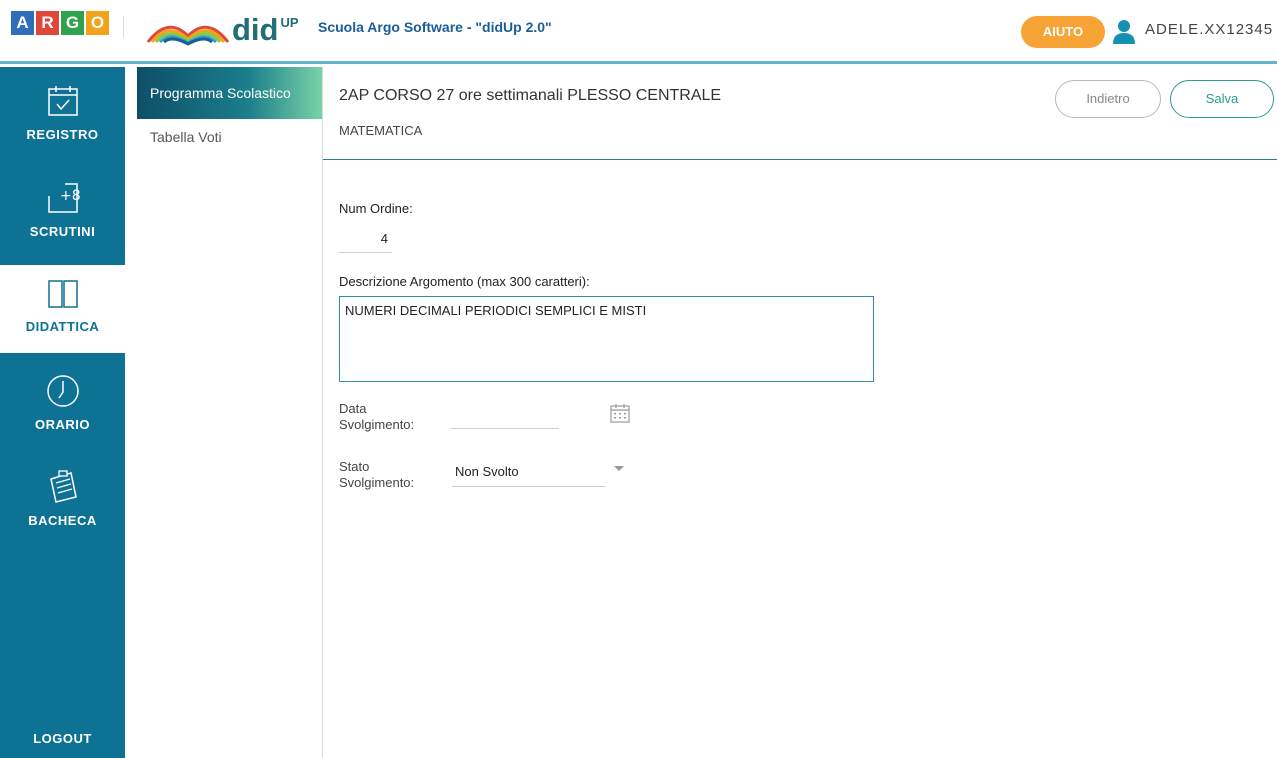 This screenshot has width=1277, height=758. Describe the element at coordinates (229, 138) in the screenshot. I see `submenu-tabella-voti: Tabella Voti` at that location.